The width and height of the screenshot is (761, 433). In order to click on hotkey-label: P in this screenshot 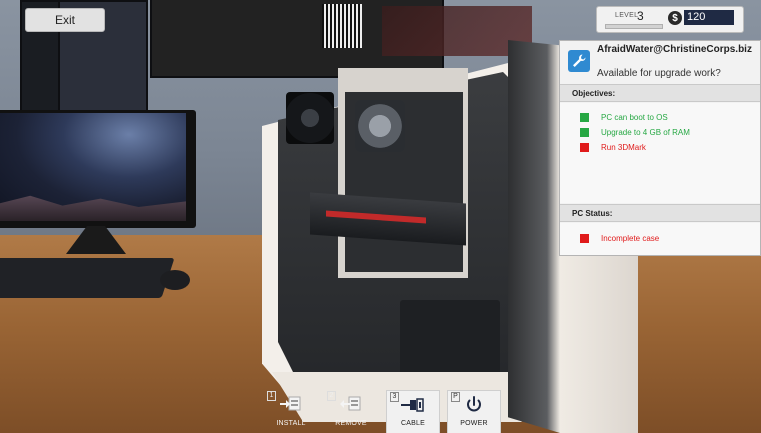, I will do `click(455, 397)`.